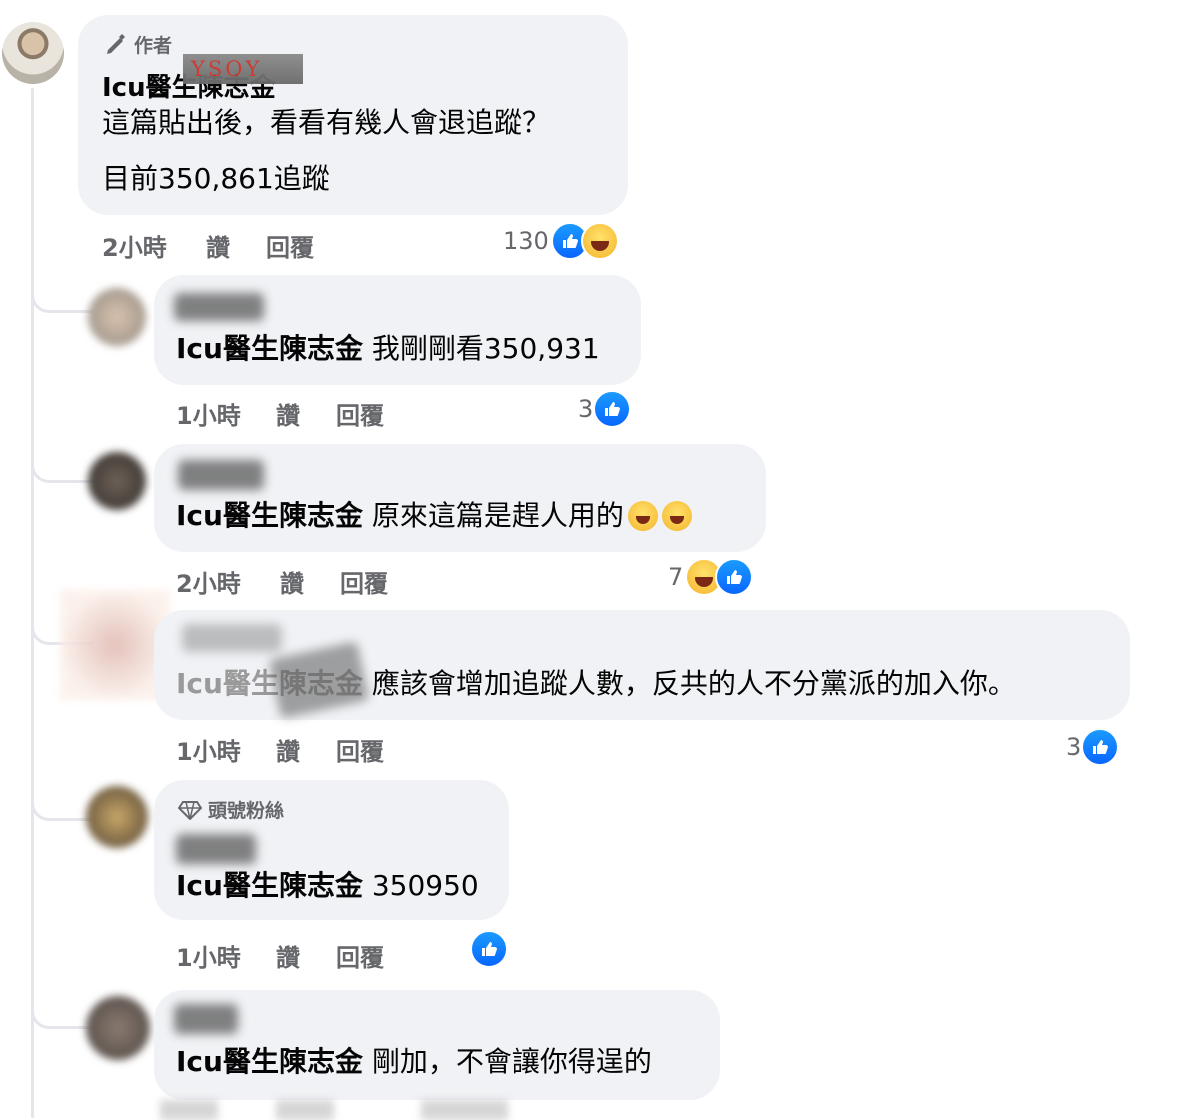 The height and width of the screenshot is (1120, 1200). I want to click on reaction-count: 130, so click(526, 241).